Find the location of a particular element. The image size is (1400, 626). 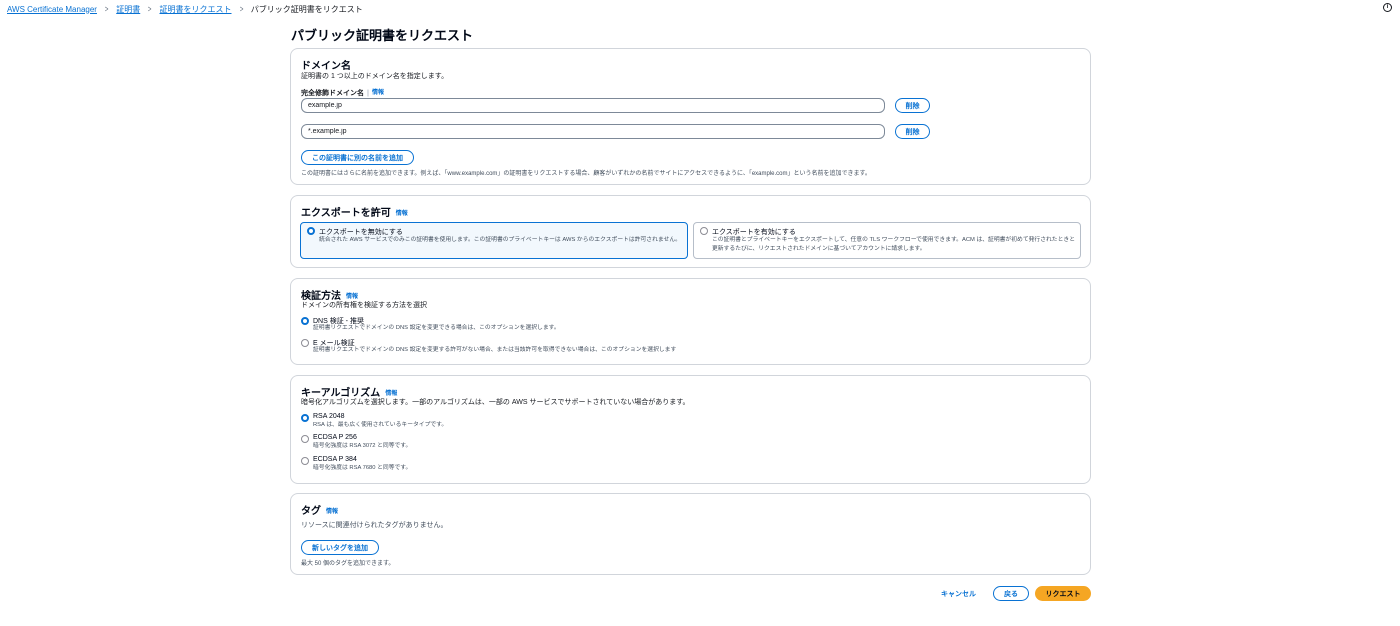

fqdn-label: 完全修飾ドメイン名 | 情報 is located at coordinates (342, 93).